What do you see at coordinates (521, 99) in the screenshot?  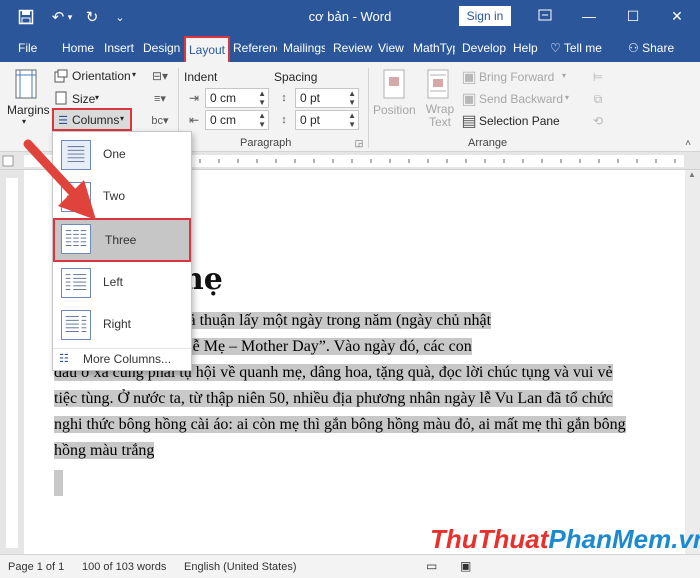 I see `send-backward-button: Send Backward` at bounding box center [521, 99].